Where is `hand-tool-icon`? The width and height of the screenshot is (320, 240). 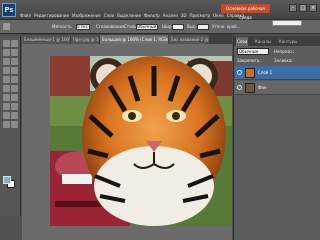
hand-tool-icon is located at coordinates (6, 124).